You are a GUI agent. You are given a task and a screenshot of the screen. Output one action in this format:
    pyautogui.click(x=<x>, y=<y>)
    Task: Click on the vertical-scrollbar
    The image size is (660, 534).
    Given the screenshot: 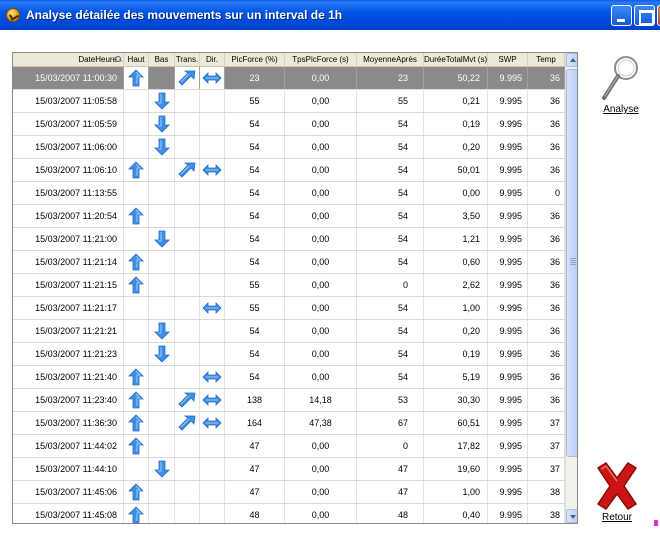 What is the action you would take?
    pyautogui.click(x=571, y=288)
    